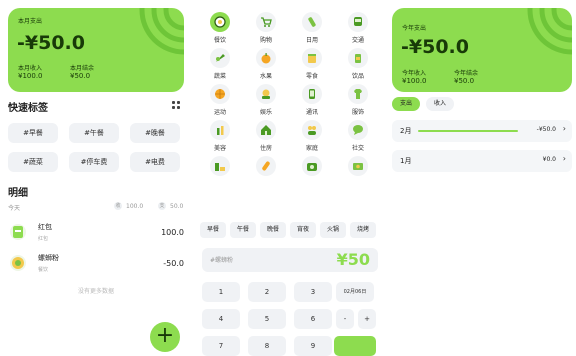 This screenshot has width=576, height=356. I want to click on month-expense-label: 本月支出, so click(30, 21).